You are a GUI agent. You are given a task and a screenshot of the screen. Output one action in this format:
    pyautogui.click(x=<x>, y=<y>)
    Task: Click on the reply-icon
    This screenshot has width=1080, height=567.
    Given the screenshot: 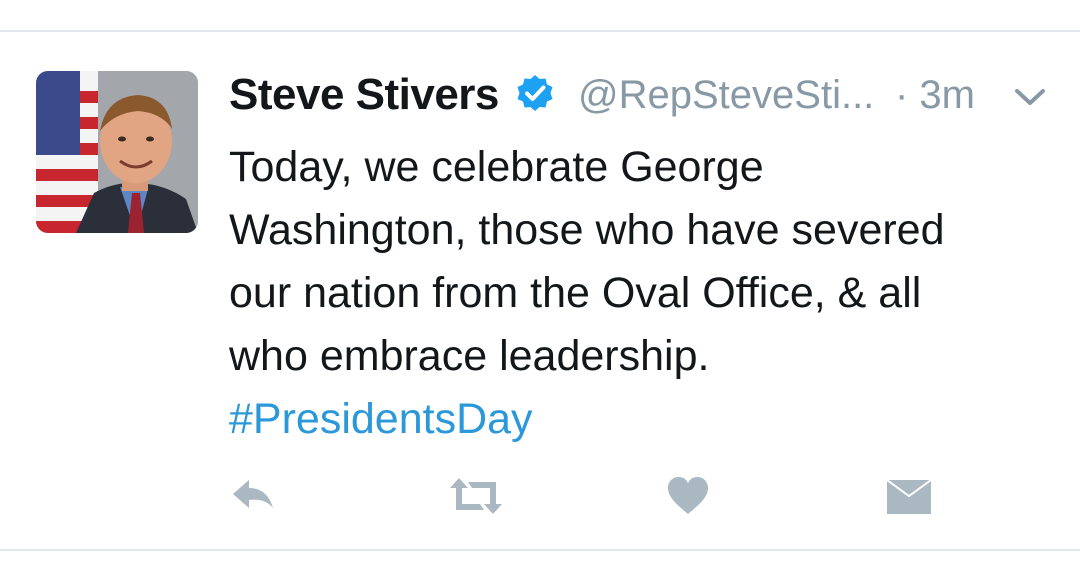 What is the action you would take?
    pyautogui.click(x=253, y=496)
    